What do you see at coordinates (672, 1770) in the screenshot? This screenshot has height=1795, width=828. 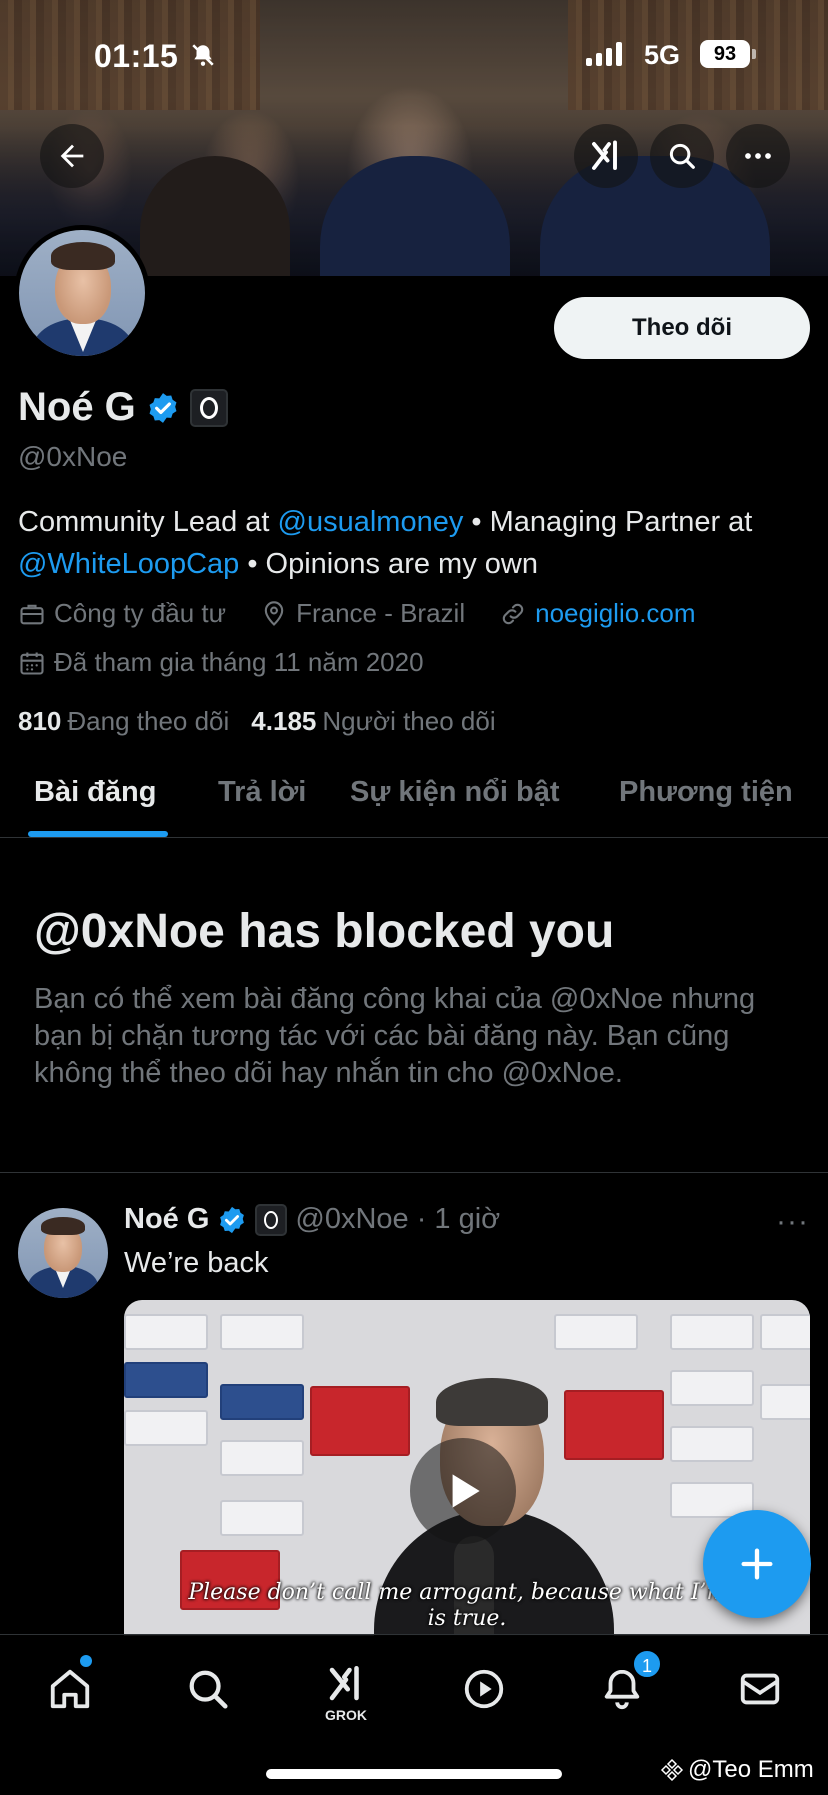 I see `watermark-logo-icon` at bounding box center [672, 1770].